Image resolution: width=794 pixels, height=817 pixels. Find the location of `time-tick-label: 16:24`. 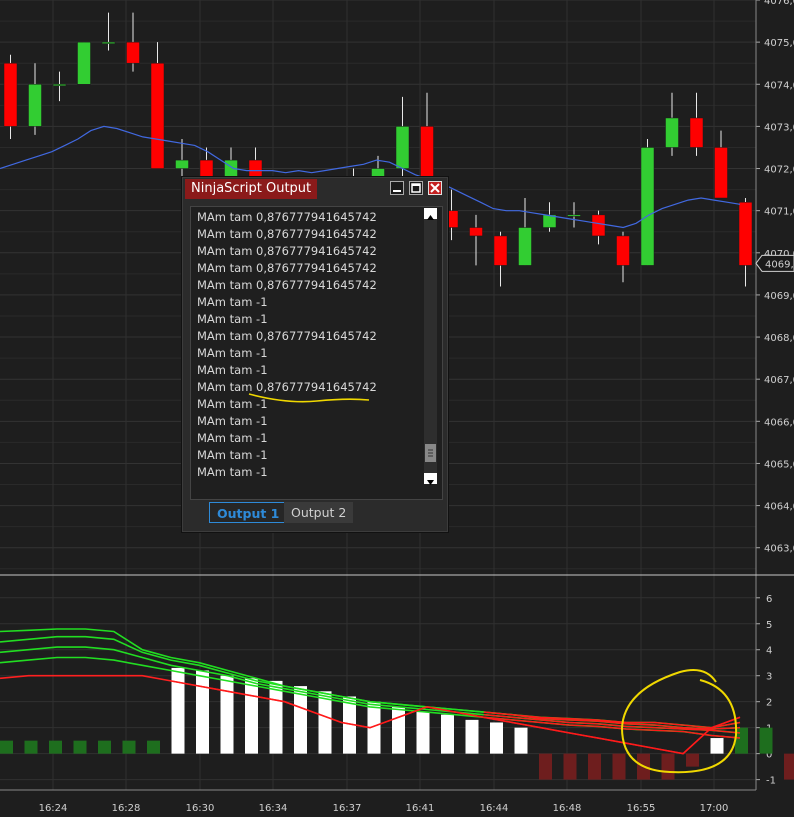

time-tick-label: 16:24 is located at coordinates (53, 808).